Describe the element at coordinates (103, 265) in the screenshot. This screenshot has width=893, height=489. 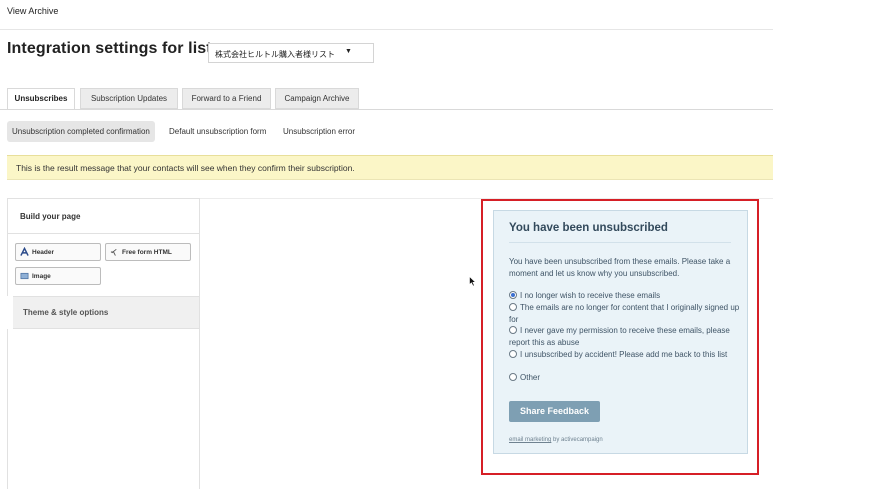
I see `block-palette: Header Free form HTML Image` at that location.